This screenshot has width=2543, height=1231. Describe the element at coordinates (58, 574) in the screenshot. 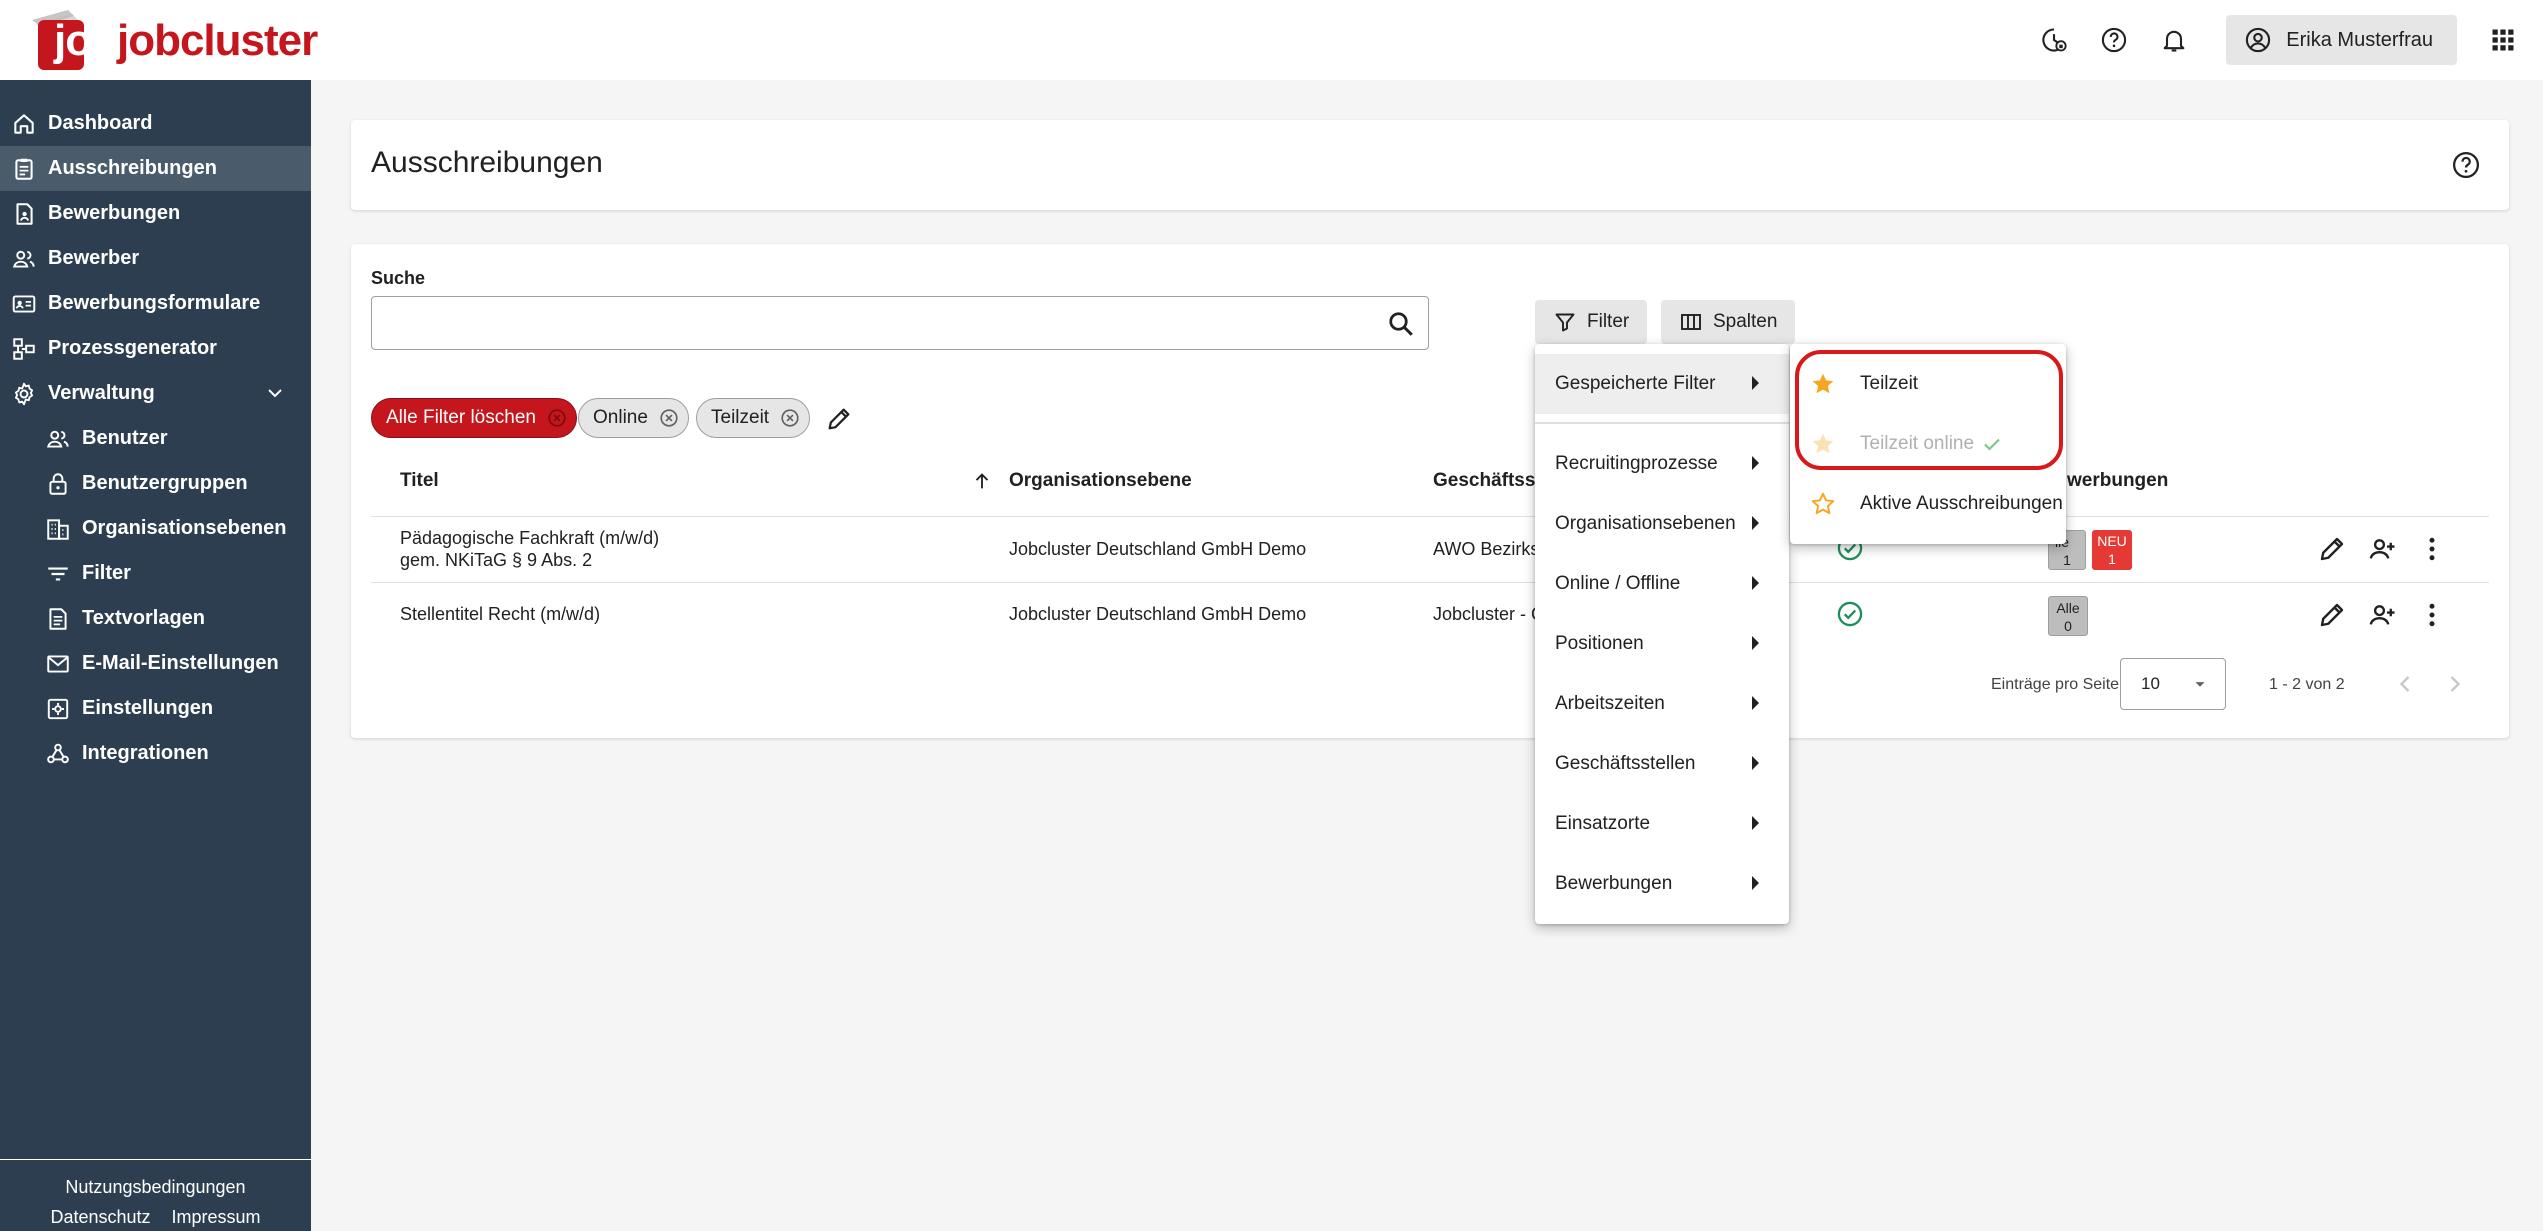

I see `filter-lines-icon` at that location.